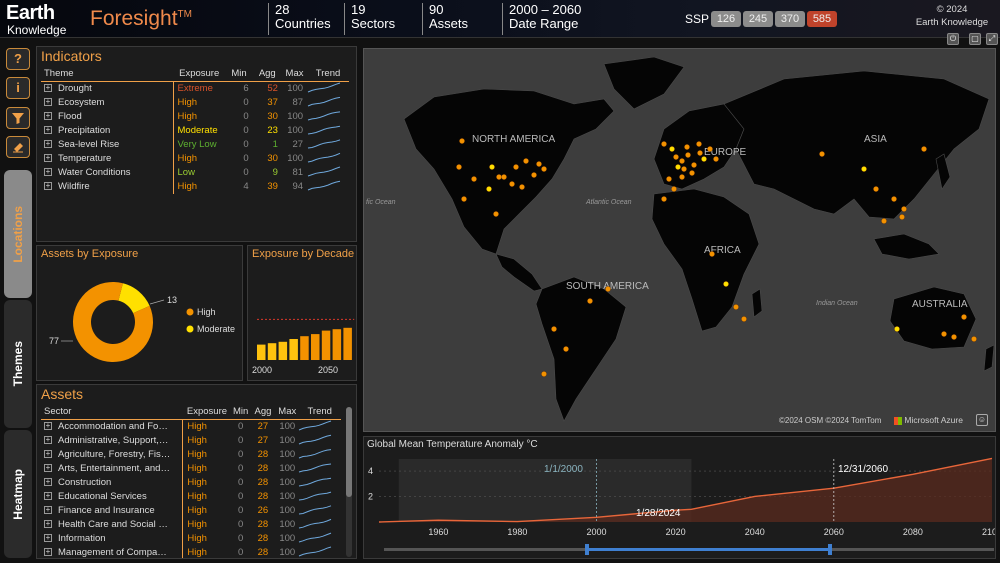  What do you see at coordinates (195, 144) in the screenshot?
I see `indicator-row: + Sea-level Rise Very Low 0 1 27` at bounding box center [195, 144].